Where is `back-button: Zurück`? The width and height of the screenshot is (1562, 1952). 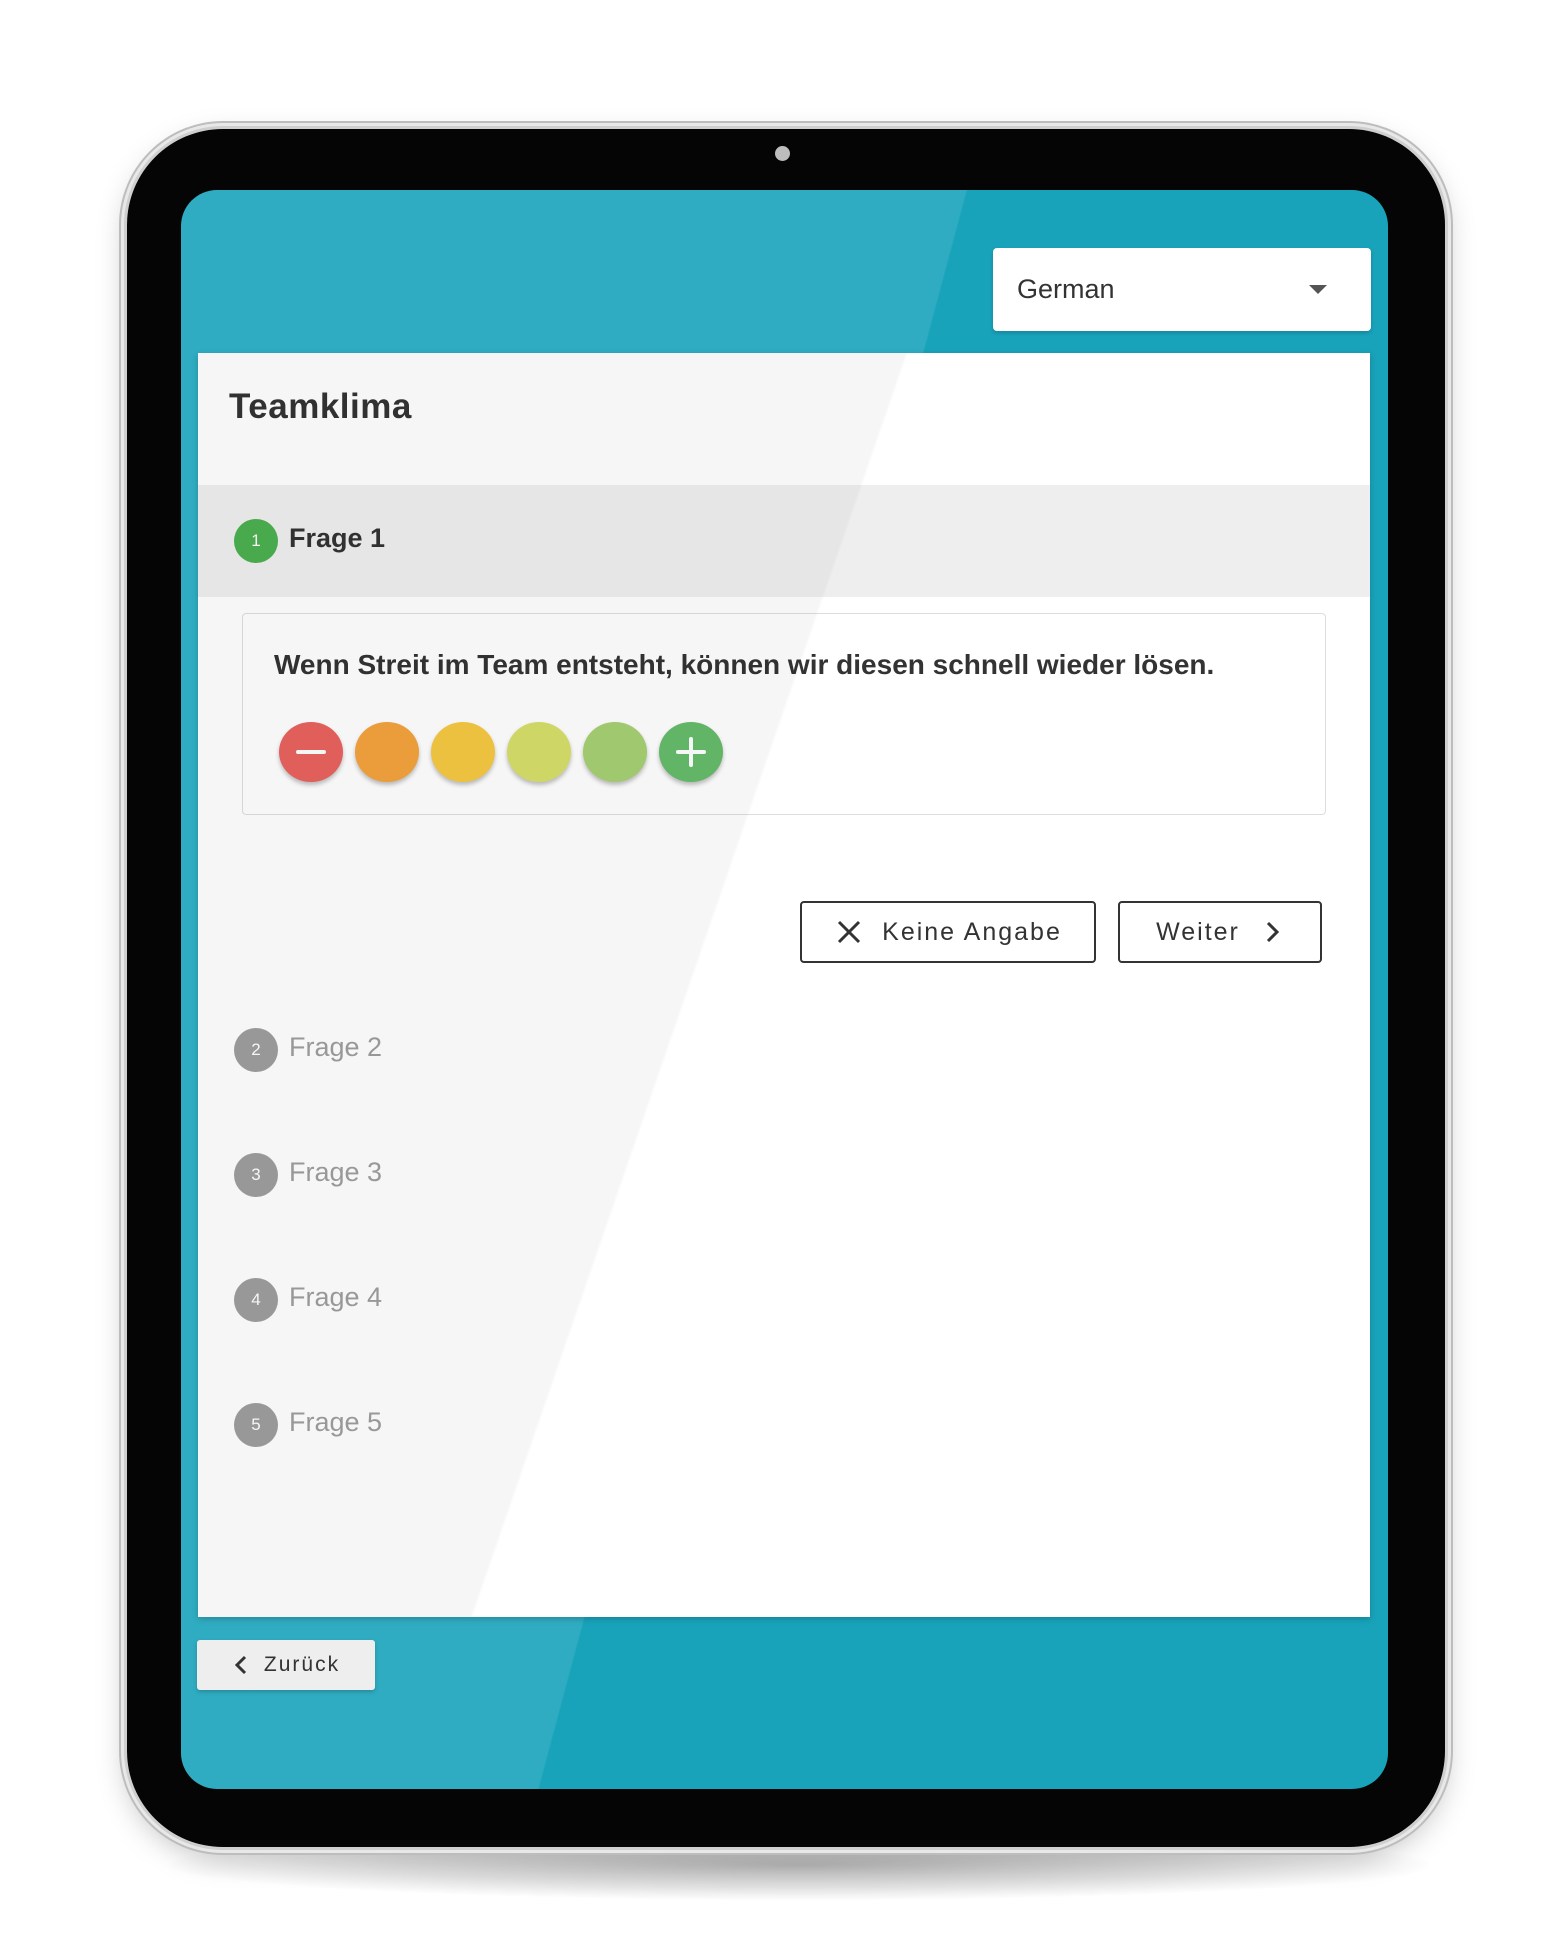 back-button: Zurück is located at coordinates (286, 1665).